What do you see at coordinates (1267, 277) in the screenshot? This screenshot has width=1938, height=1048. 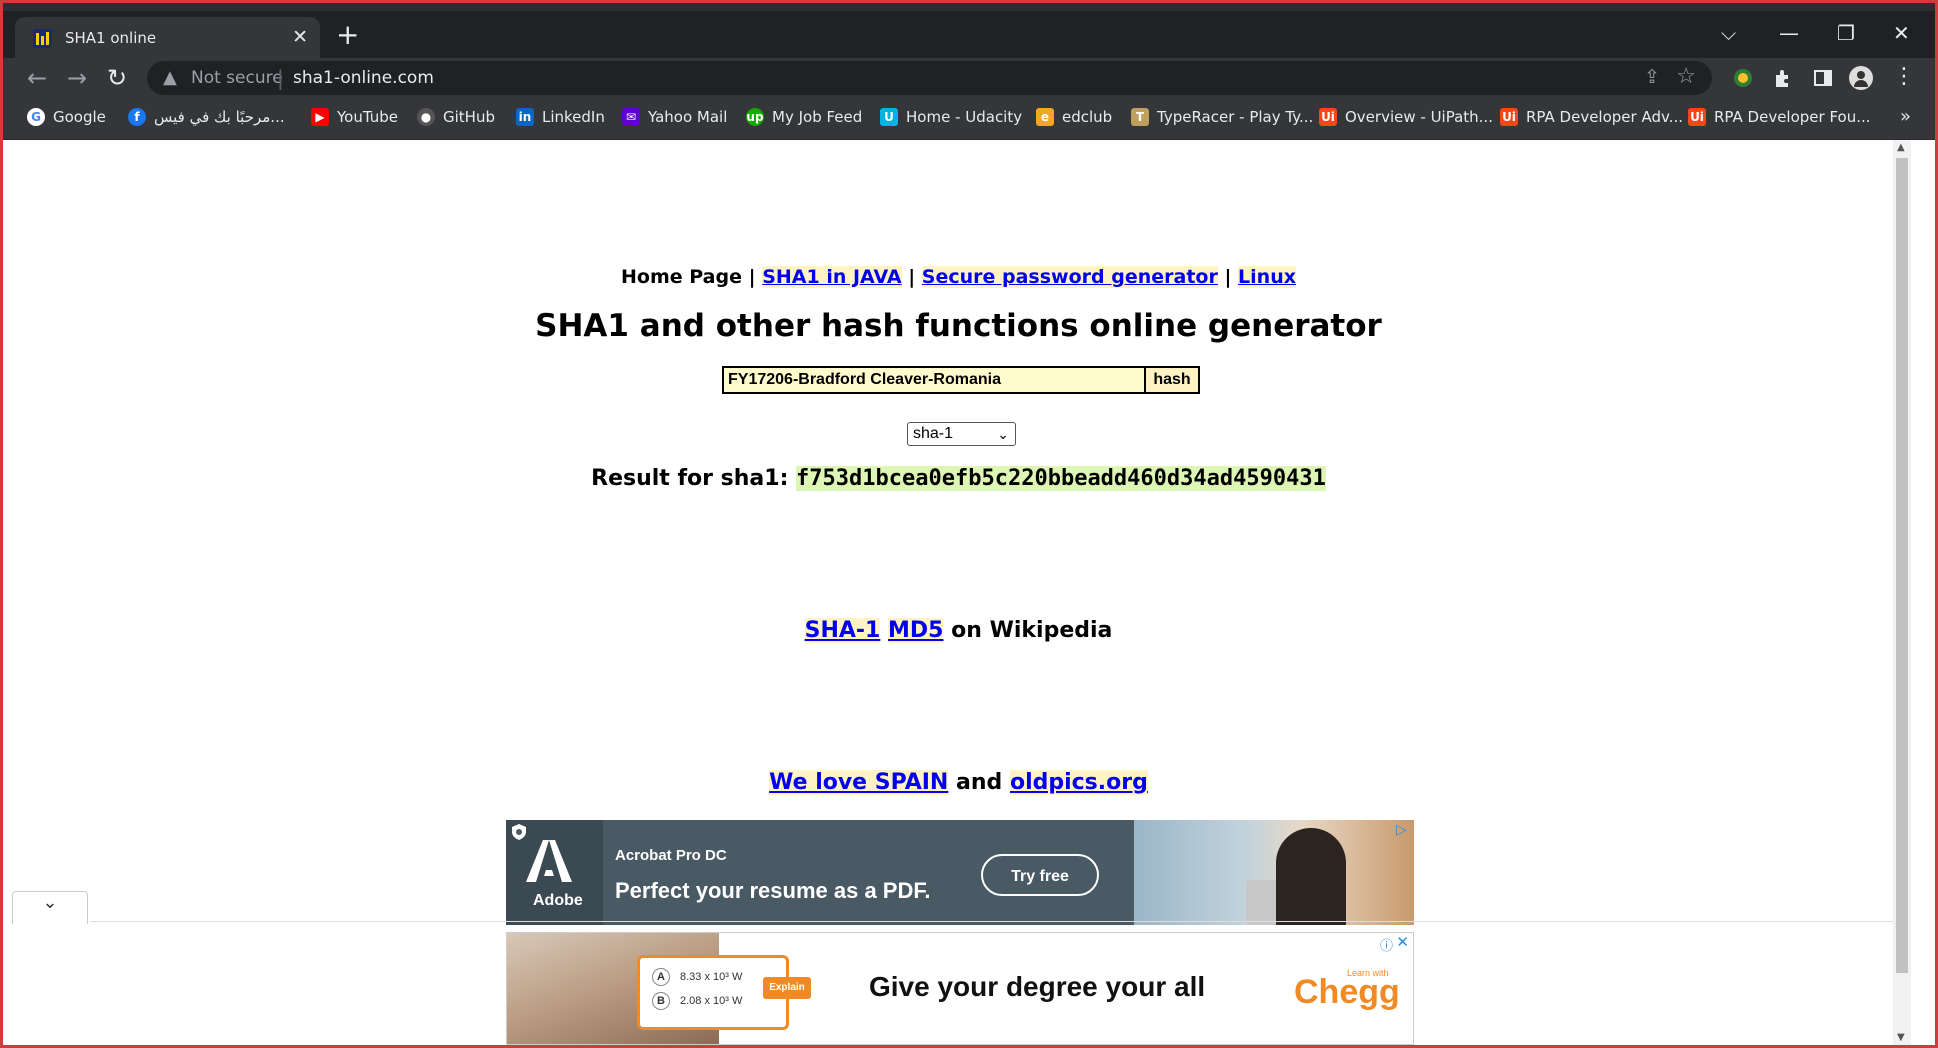 I see `nav-link-linux: Linux` at bounding box center [1267, 277].